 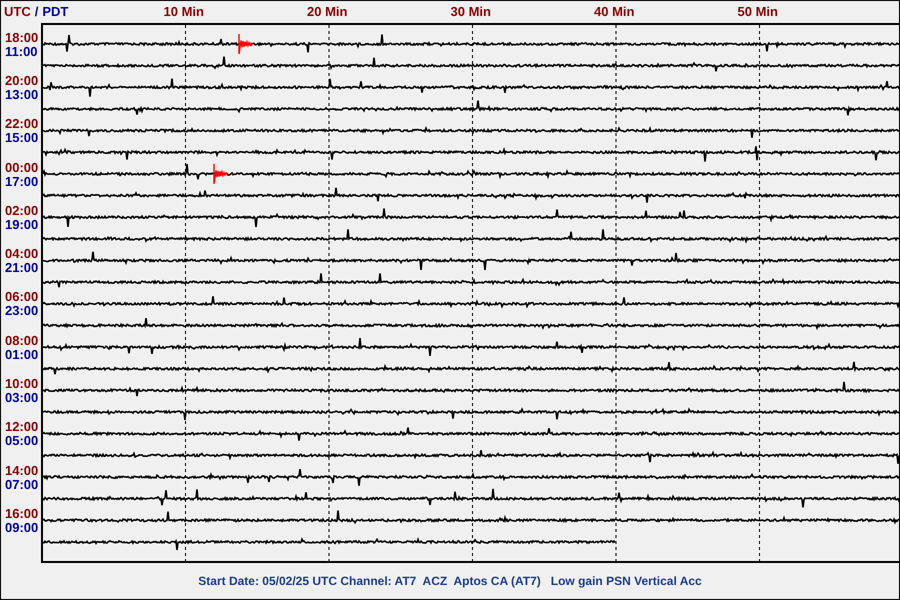 What do you see at coordinates (21, 341) in the screenshot?
I see `utc-time-label: 08:00` at bounding box center [21, 341].